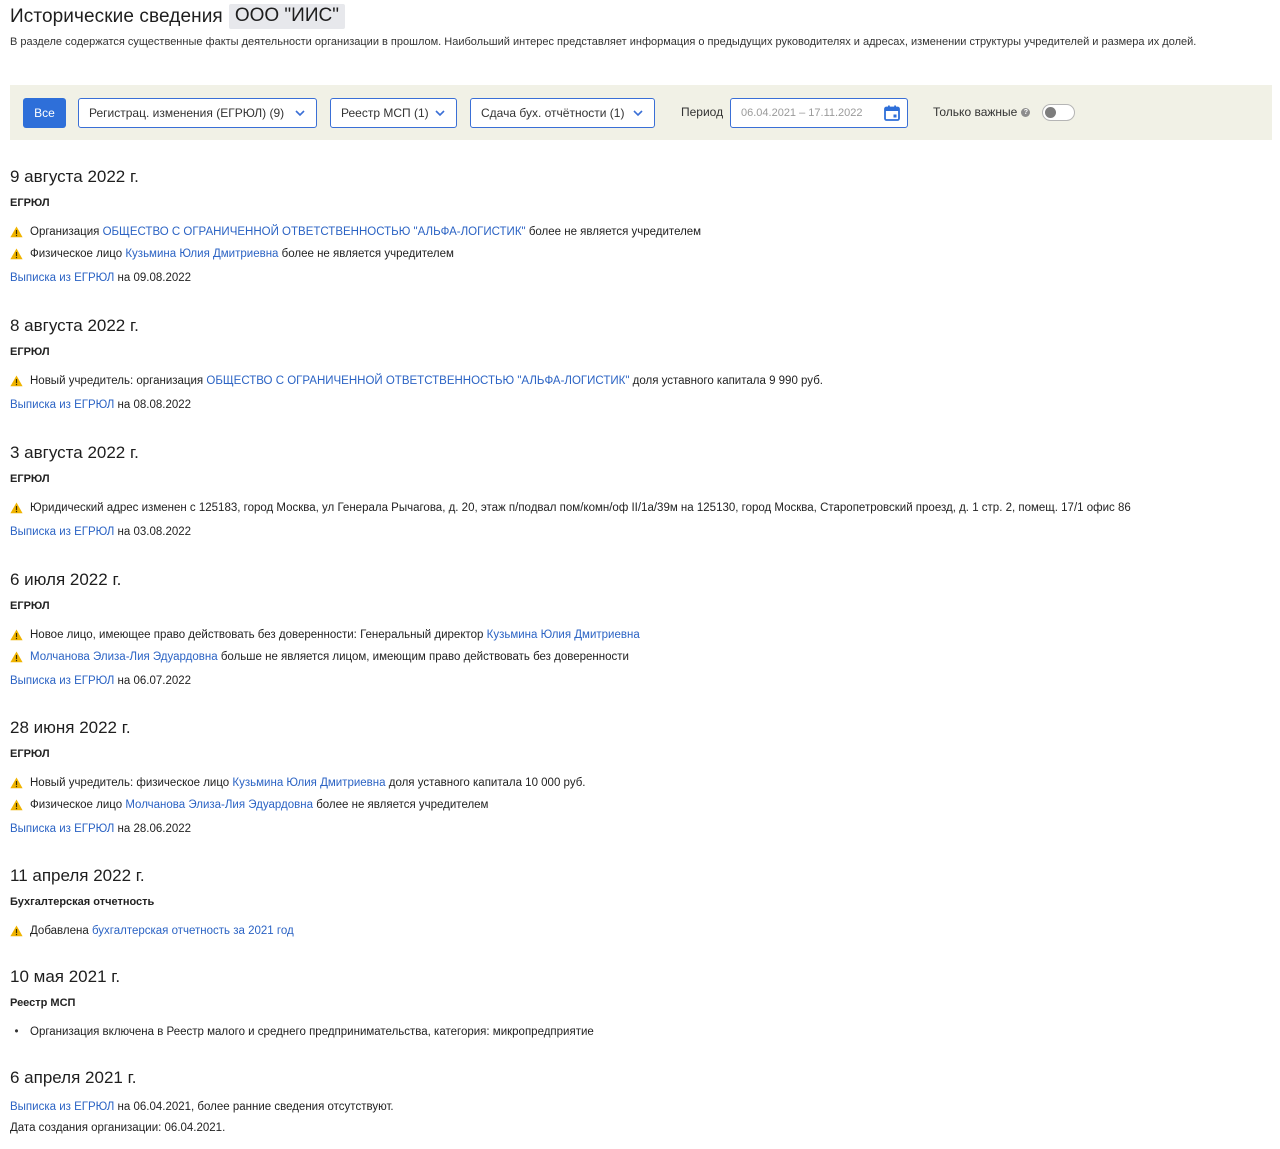  I want to click on period-value: 06.04.2021 – 17.11.2022, so click(802, 113).